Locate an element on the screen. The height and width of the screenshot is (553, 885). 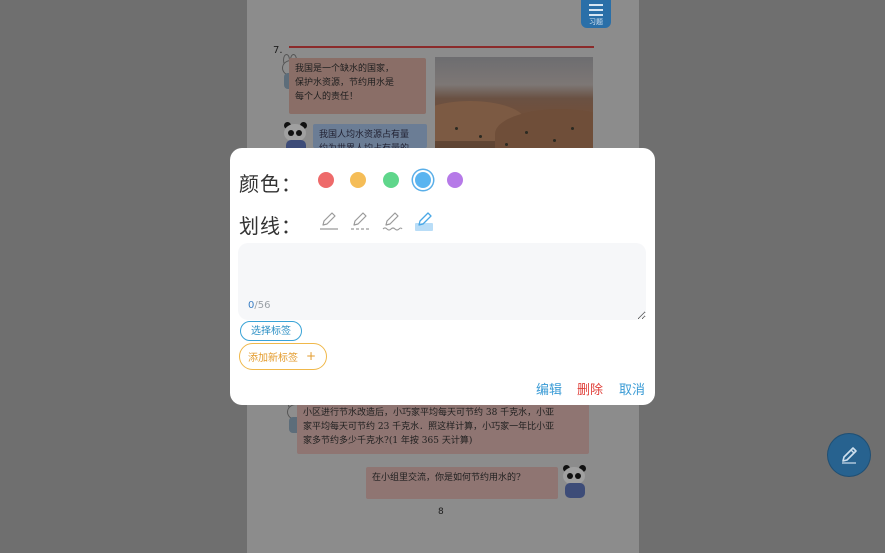
character-counter: 0/56 is located at coordinates (259, 305).